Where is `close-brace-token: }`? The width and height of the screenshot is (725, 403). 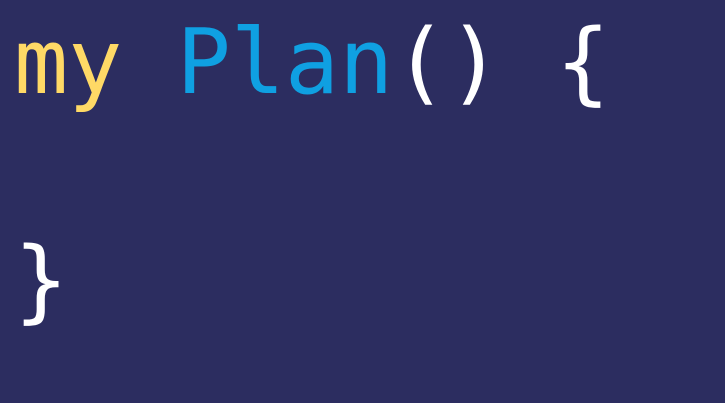
close-brace-token: } is located at coordinates (41, 280).